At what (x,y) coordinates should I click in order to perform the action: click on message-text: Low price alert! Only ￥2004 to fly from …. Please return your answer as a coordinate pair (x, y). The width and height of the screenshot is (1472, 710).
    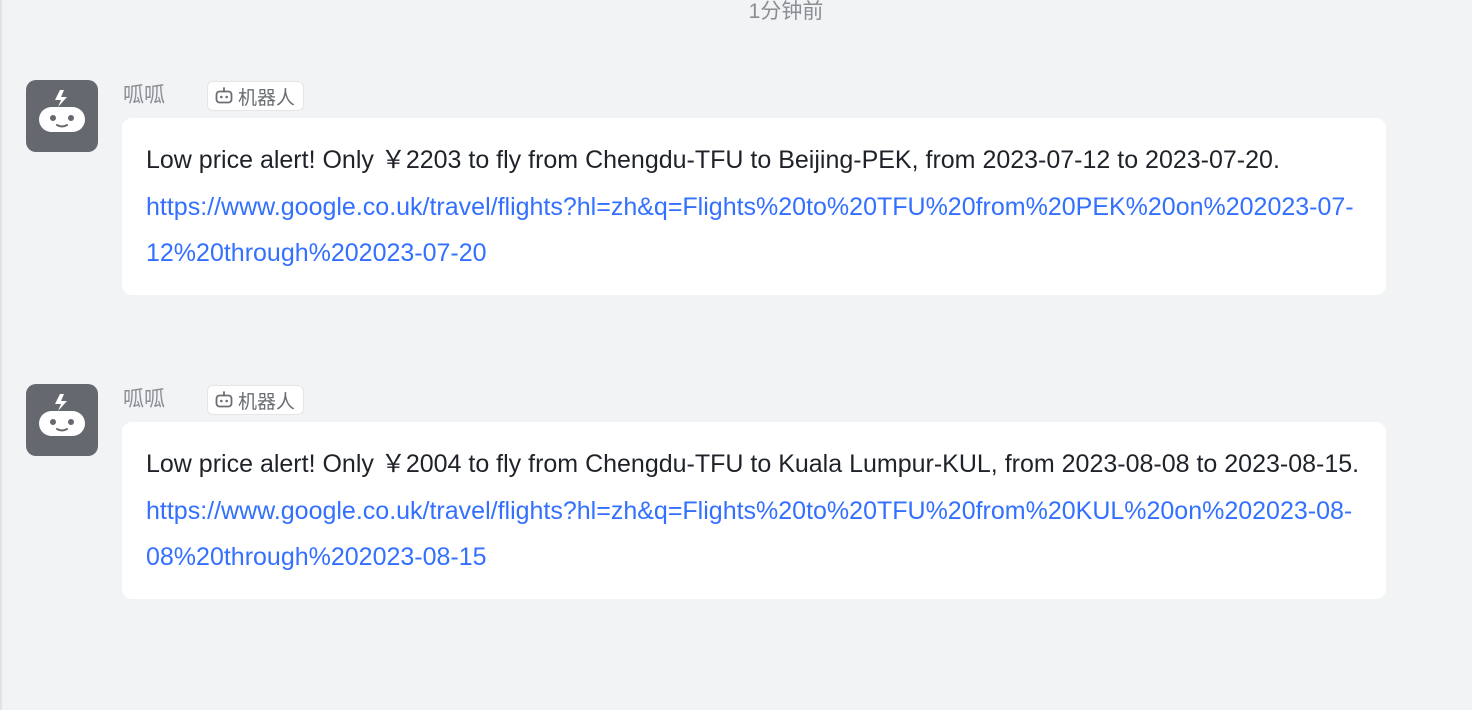
    Looking at the image, I should click on (753, 464).